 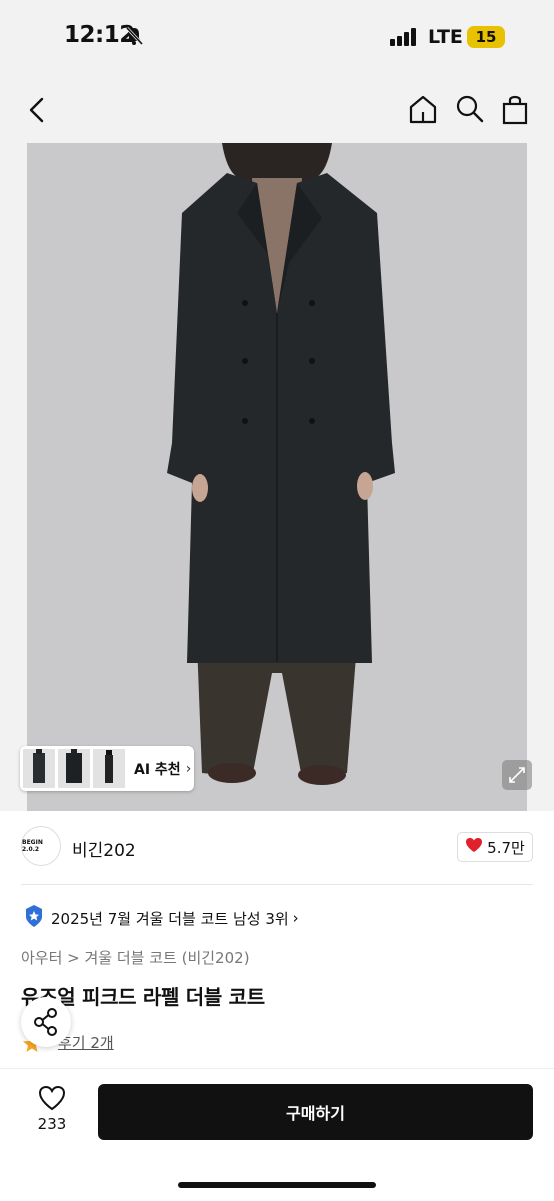 I want to click on like-button: 5.7만, so click(x=495, y=847).